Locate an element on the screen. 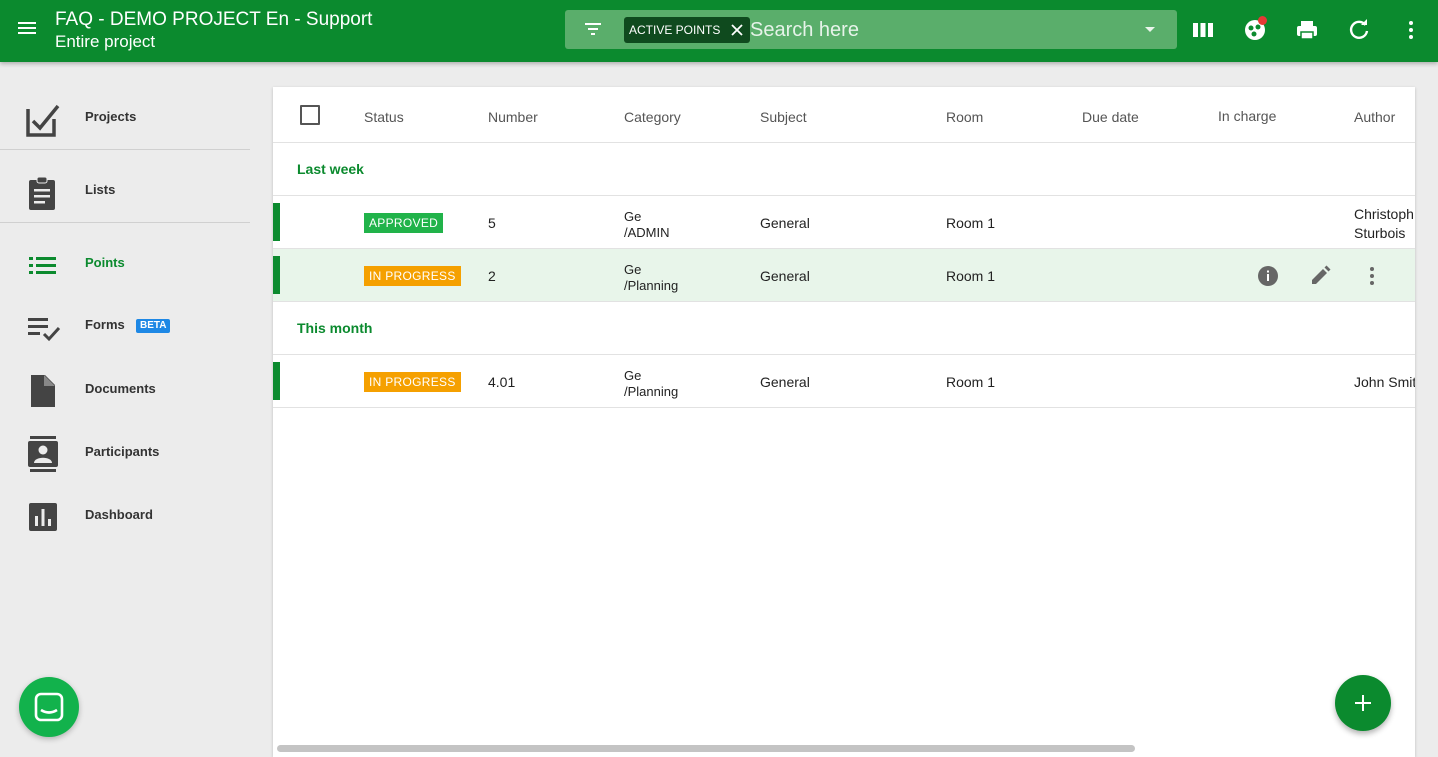 This screenshot has width=1438, height=757. sidebar-item-label: Forms is located at coordinates (105, 324).